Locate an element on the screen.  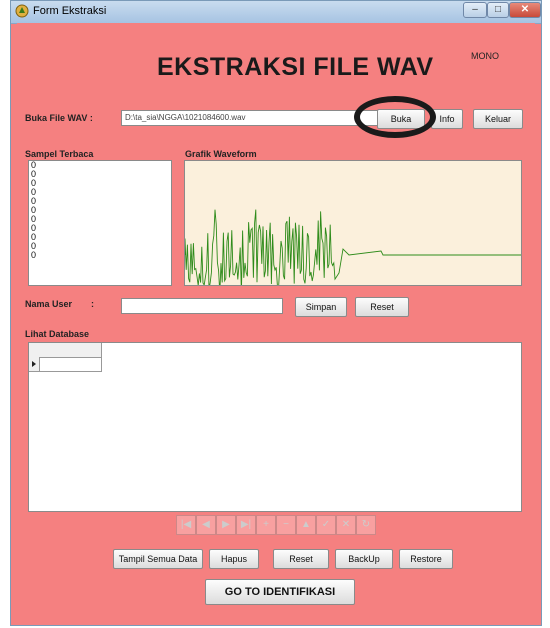
cancel-icon: ✕ is located at coordinates (346, 525).